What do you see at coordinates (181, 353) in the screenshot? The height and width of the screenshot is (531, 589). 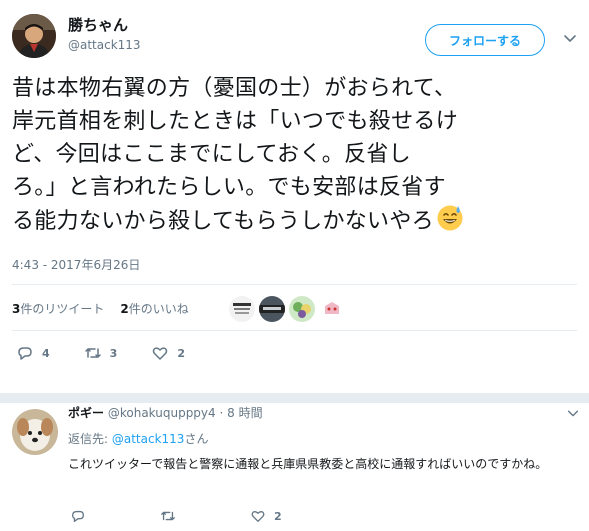 I see `like-count: 2` at bounding box center [181, 353].